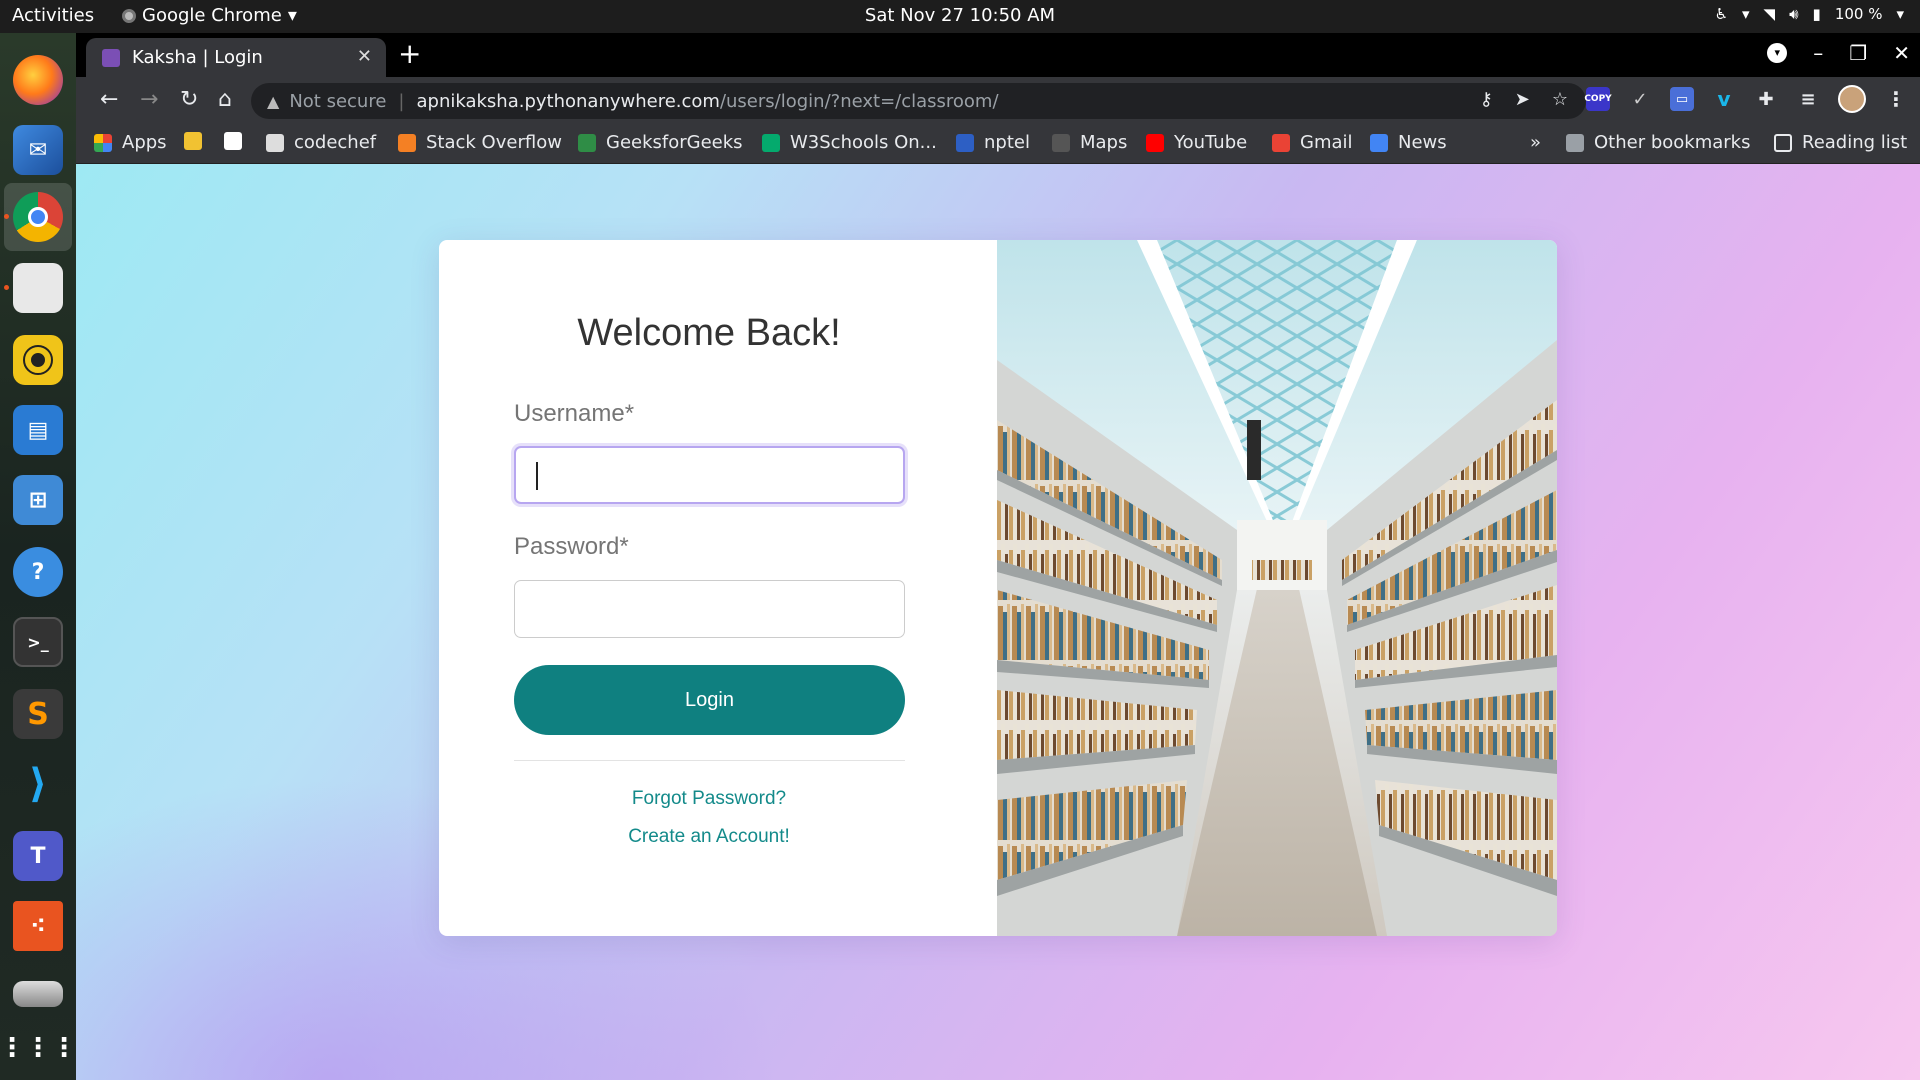  I want to click on chevron-right-icon: », so click(1536, 142).